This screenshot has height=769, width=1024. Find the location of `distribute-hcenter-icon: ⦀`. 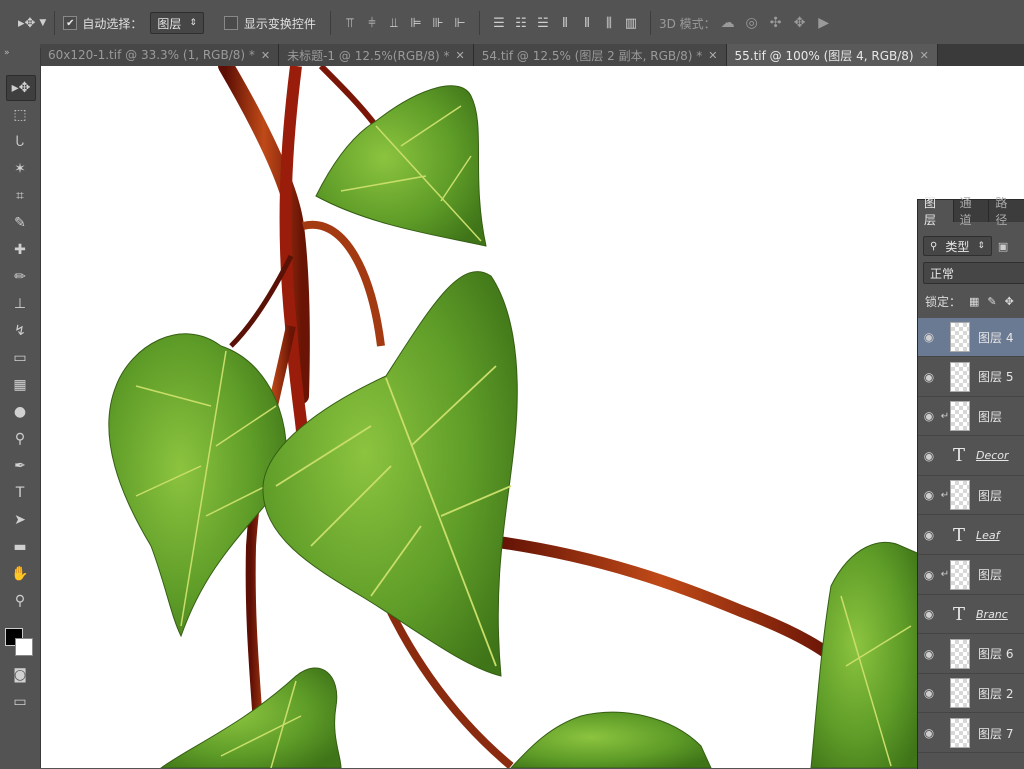

distribute-hcenter-icon: ⦀ is located at coordinates (587, 23).